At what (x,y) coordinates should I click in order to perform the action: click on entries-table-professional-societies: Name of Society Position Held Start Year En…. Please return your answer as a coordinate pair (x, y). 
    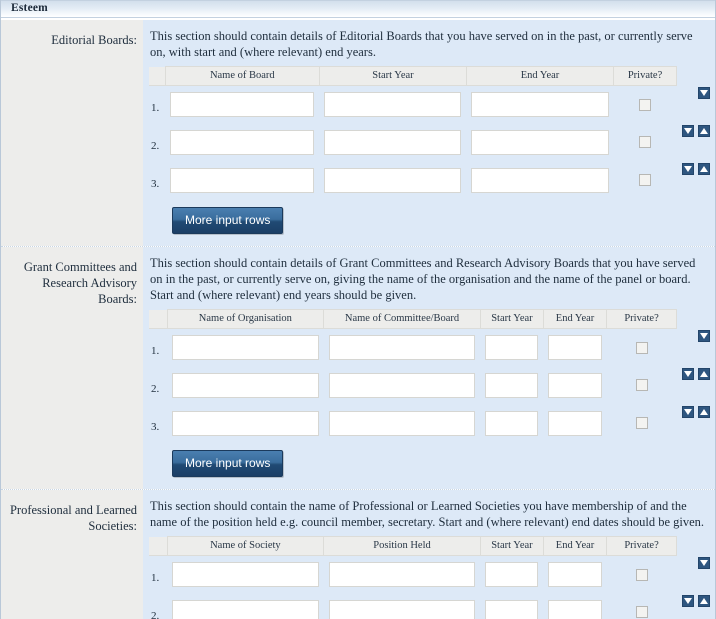
    Looking at the image, I should click on (413, 577).